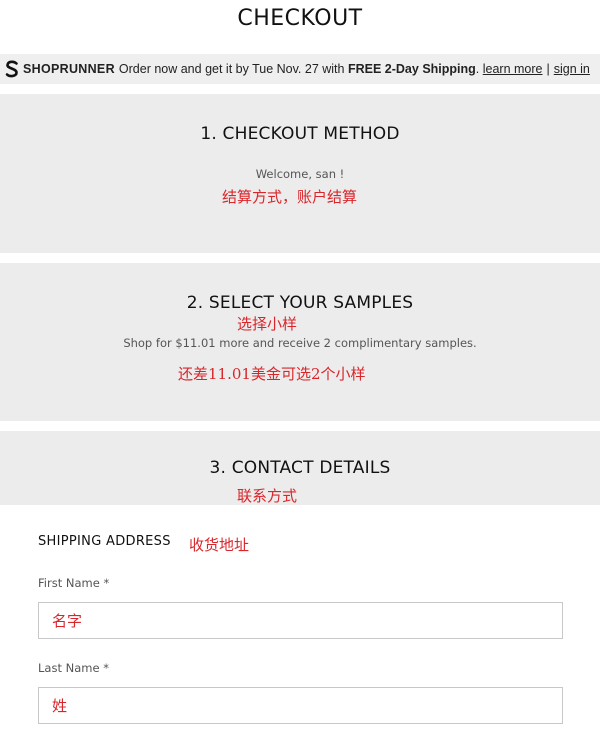  I want to click on contact-details-heading: 3. CONTACT DETAILS, so click(300, 468).